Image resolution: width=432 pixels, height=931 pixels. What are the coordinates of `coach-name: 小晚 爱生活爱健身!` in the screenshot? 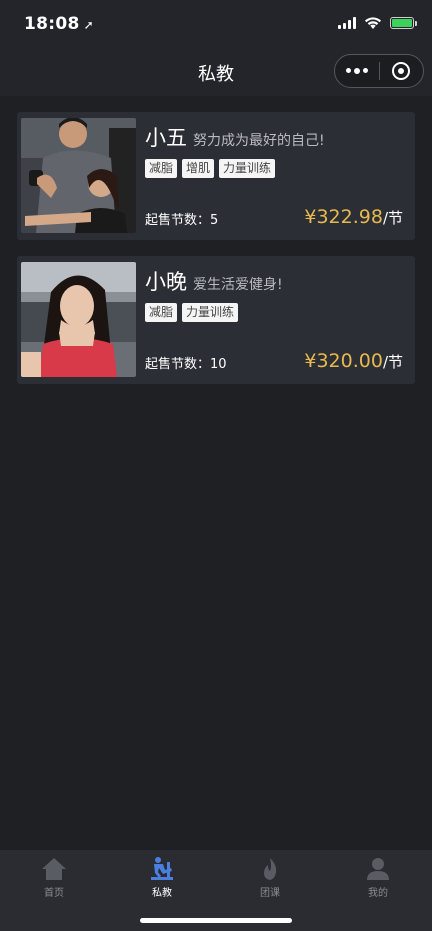 It's located at (214, 281).